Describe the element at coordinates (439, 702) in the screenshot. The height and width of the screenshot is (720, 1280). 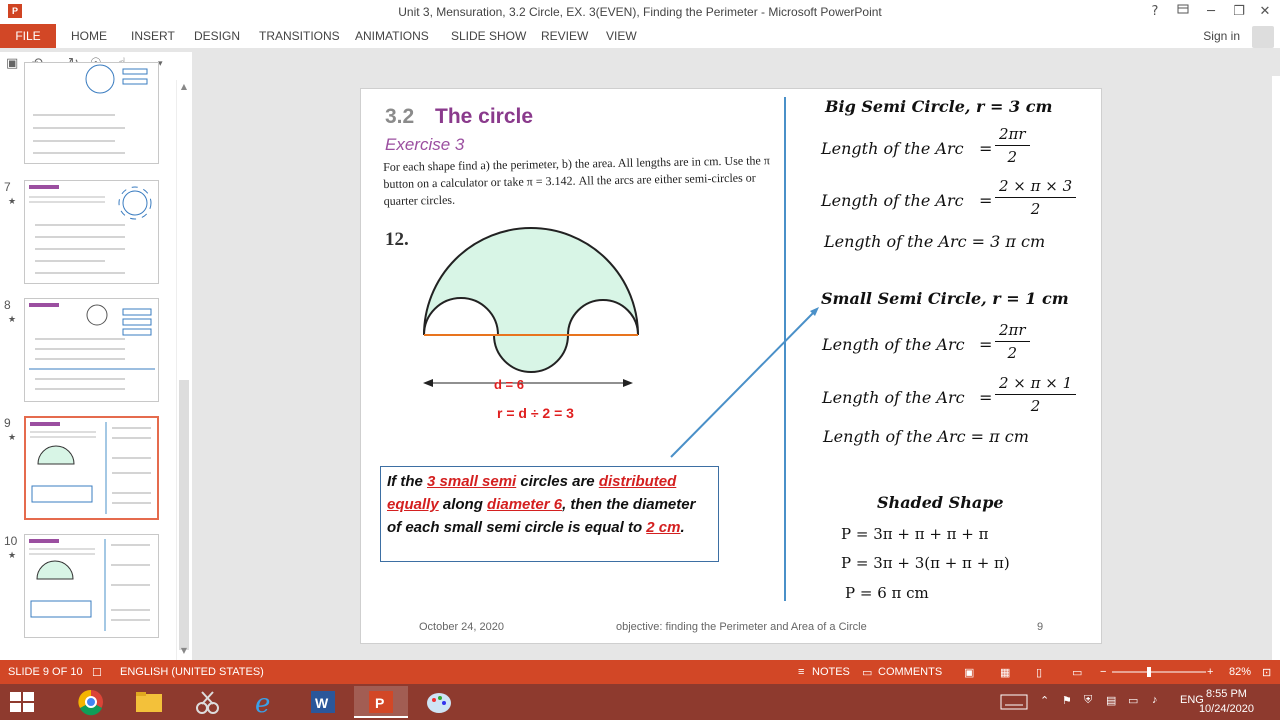
I see `paint-taskbar-button` at that location.